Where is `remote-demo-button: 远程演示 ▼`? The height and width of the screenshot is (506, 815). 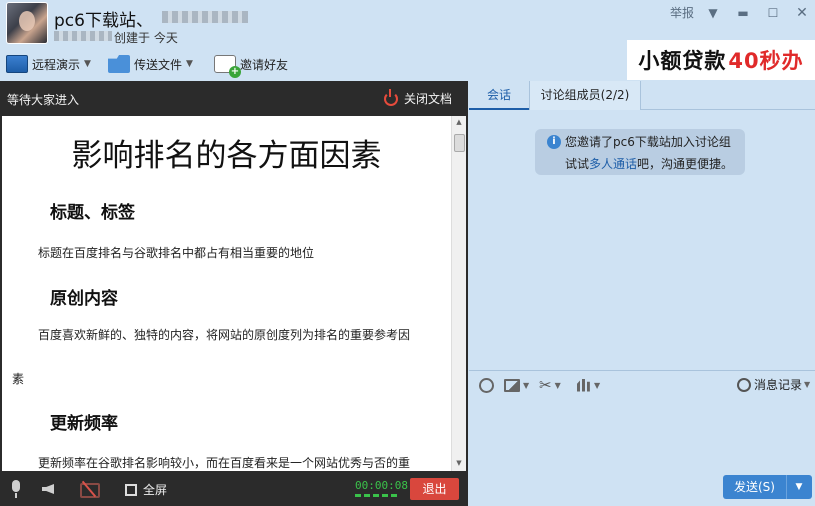 remote-demo-button: 远程演示 ▼ is located at coordinates (48, 64).